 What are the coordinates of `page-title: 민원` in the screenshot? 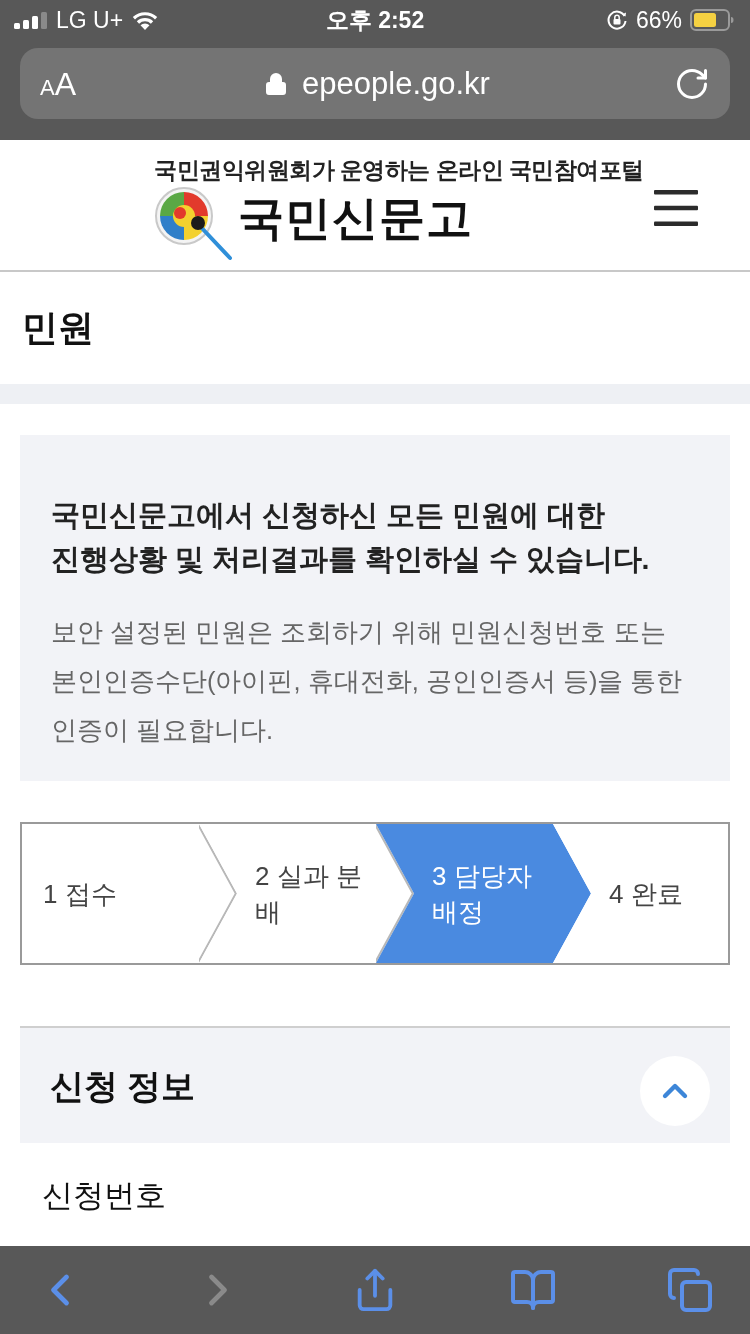 It's located at (58, 328).